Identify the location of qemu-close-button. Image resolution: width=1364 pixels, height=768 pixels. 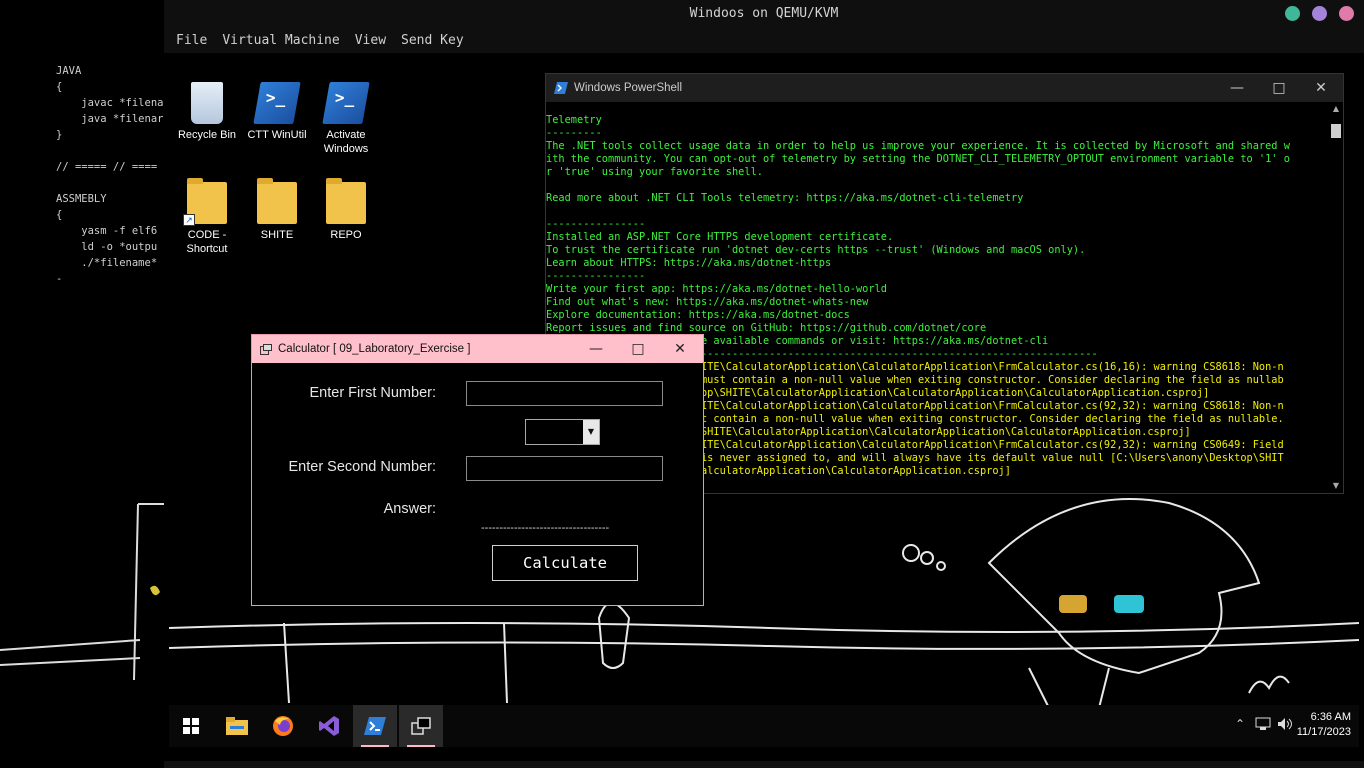
(1346, 13).